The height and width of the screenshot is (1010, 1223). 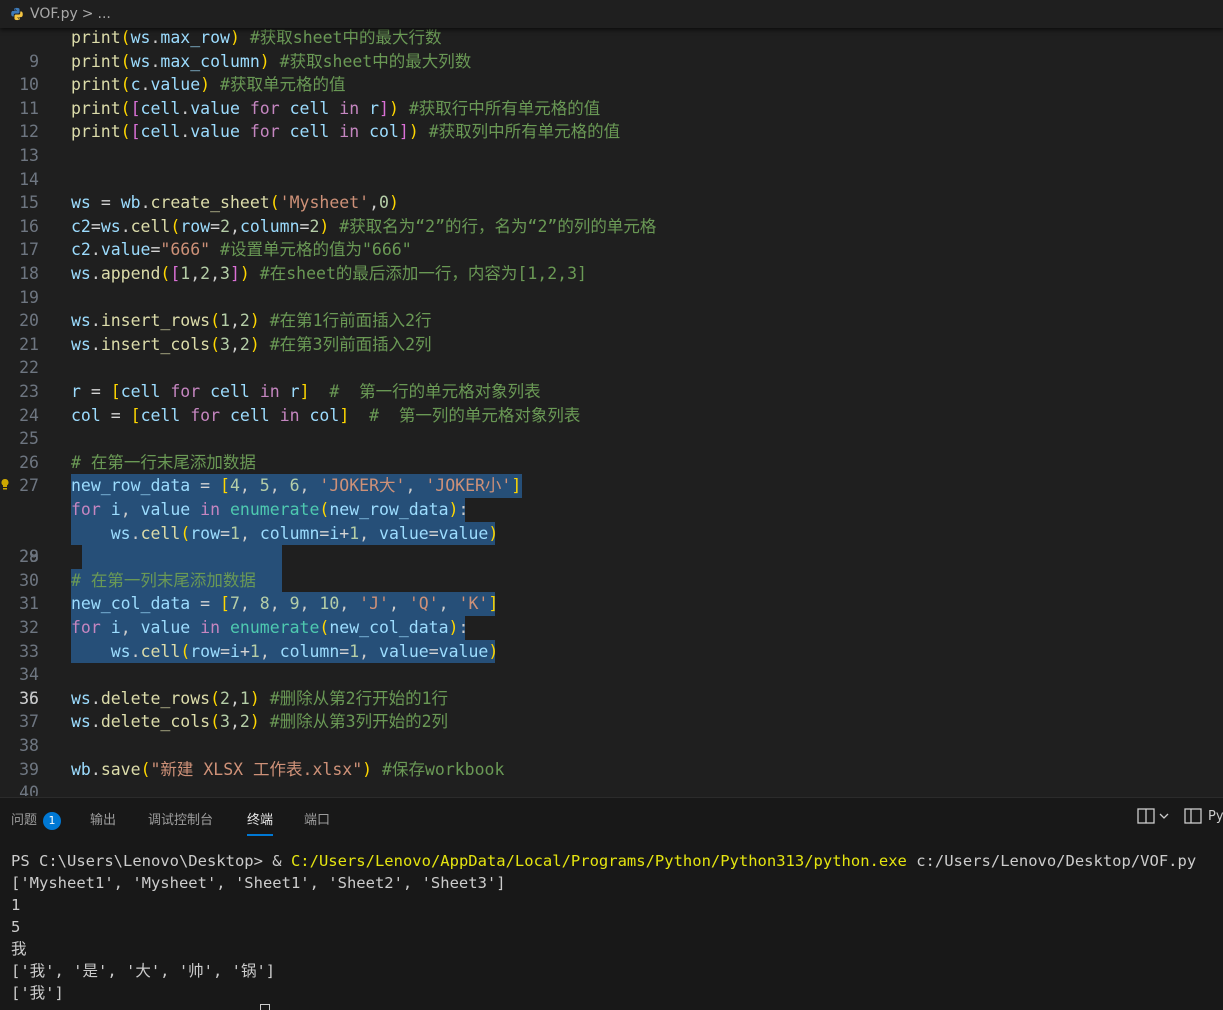 What do you see at coordinates (524, 132) in the screenshot?
I see `code-comment: #获取列中所有单元格的值` at bounding box center [524, 132].